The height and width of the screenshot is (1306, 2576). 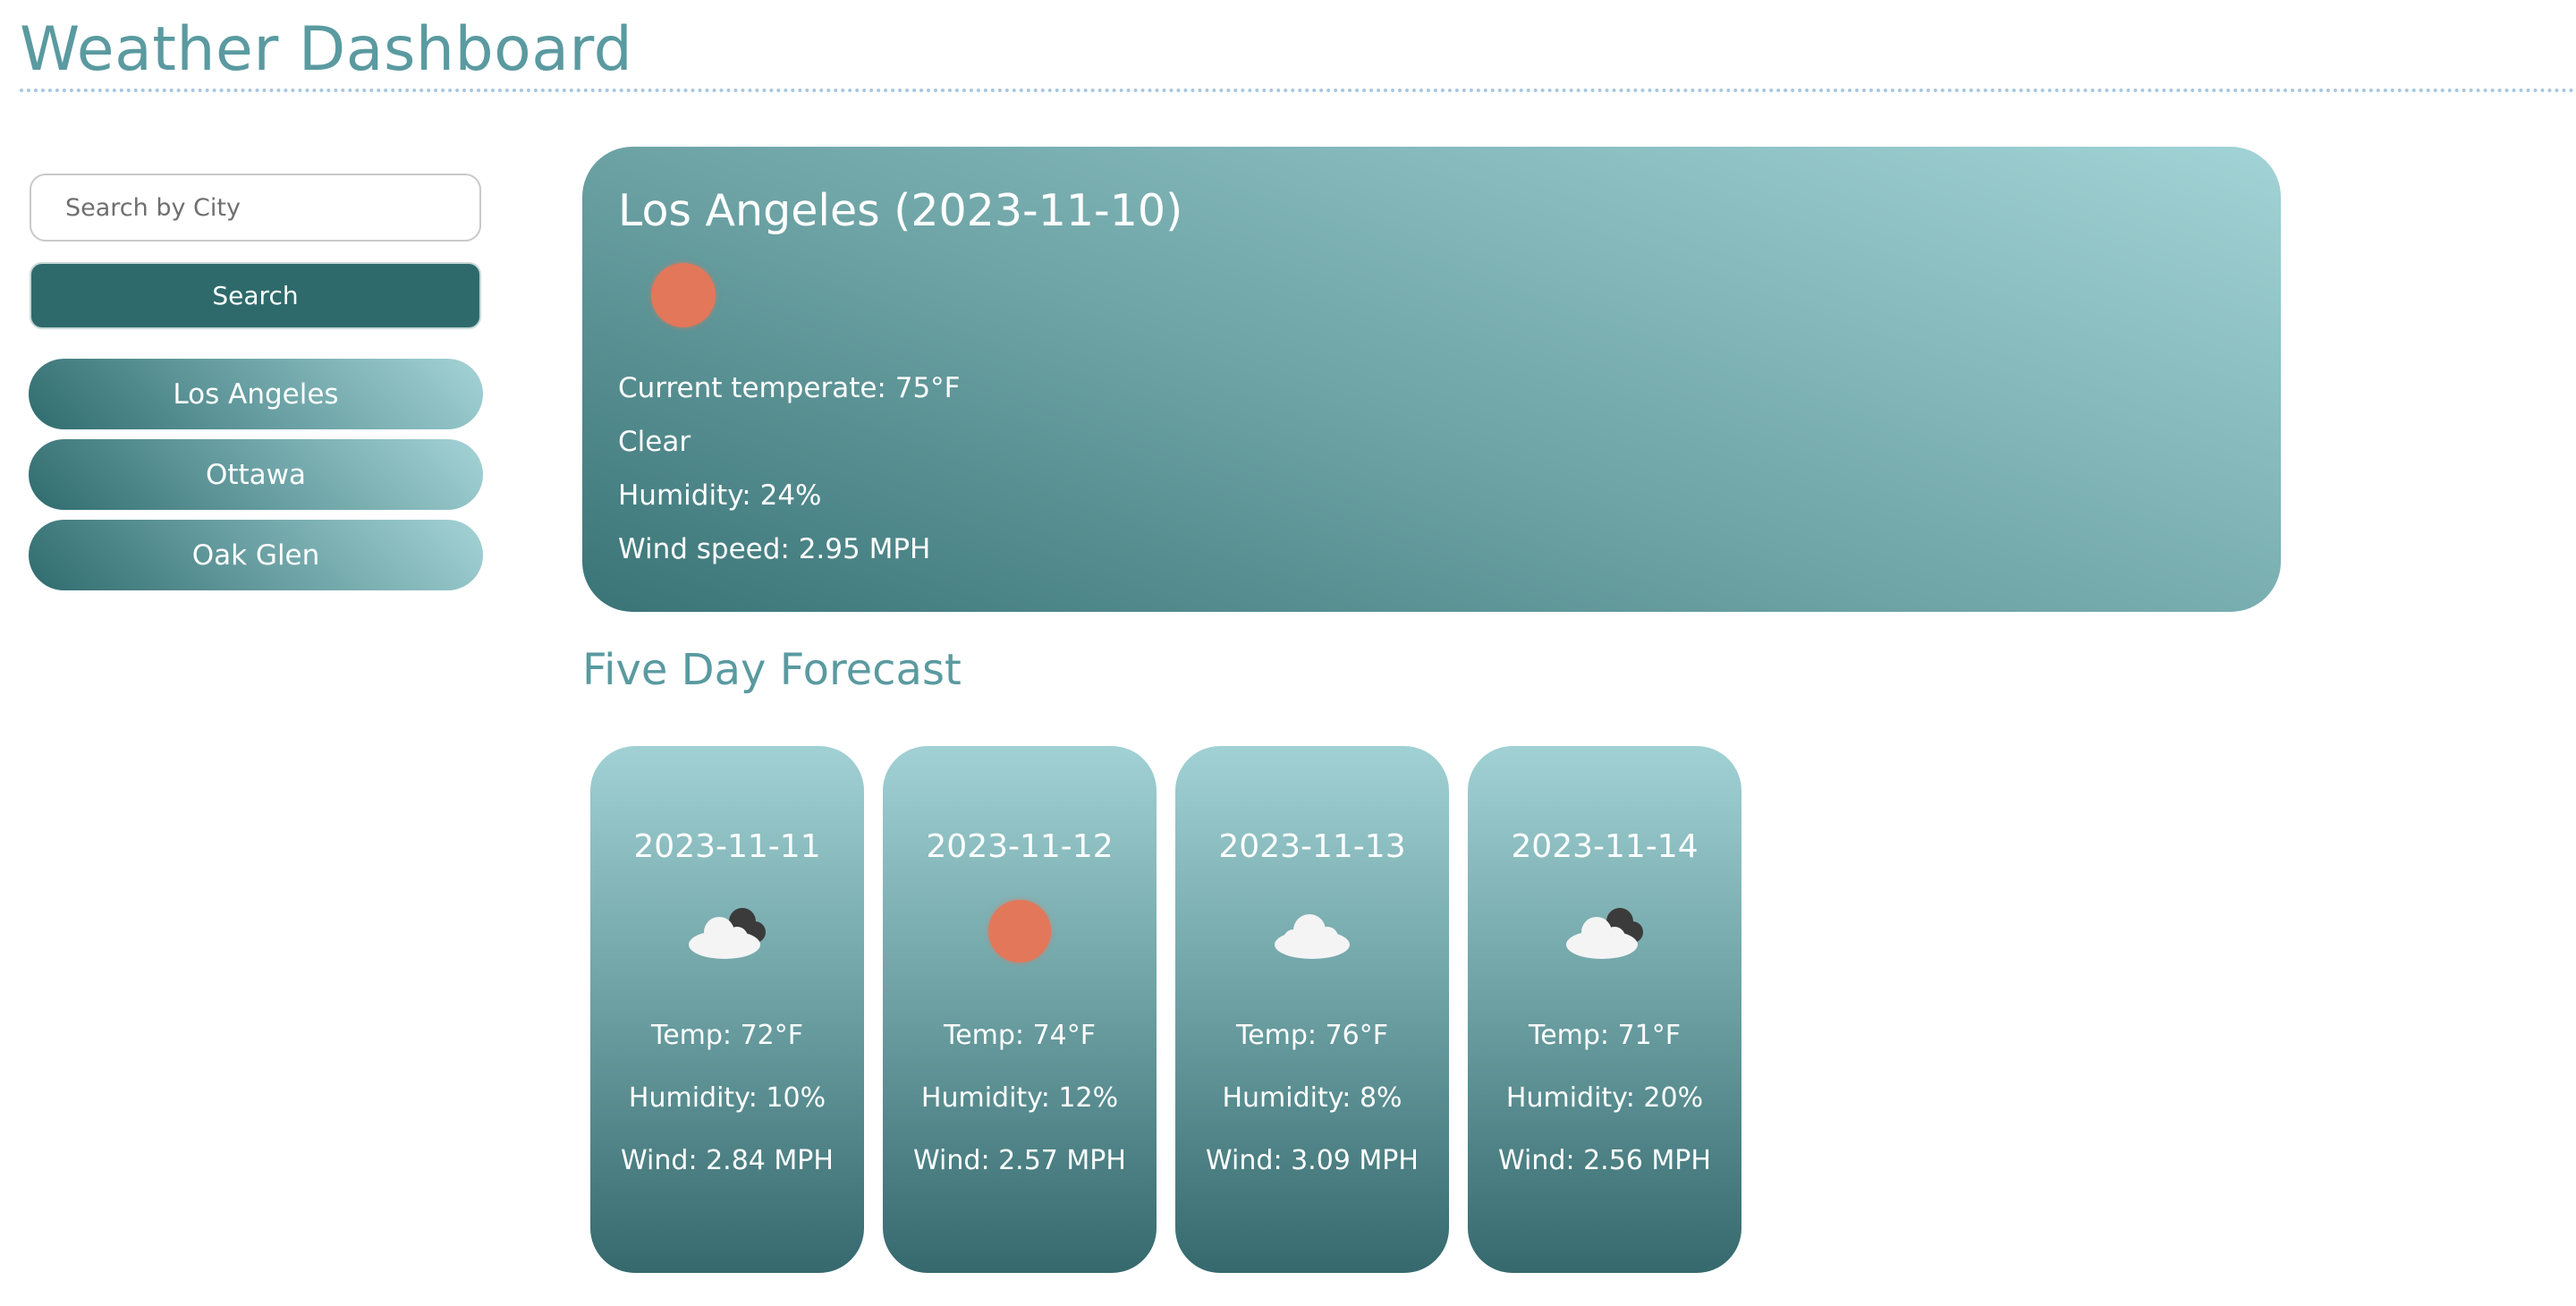 I want to click on cloud-icon, so click(x=1312, y=931).